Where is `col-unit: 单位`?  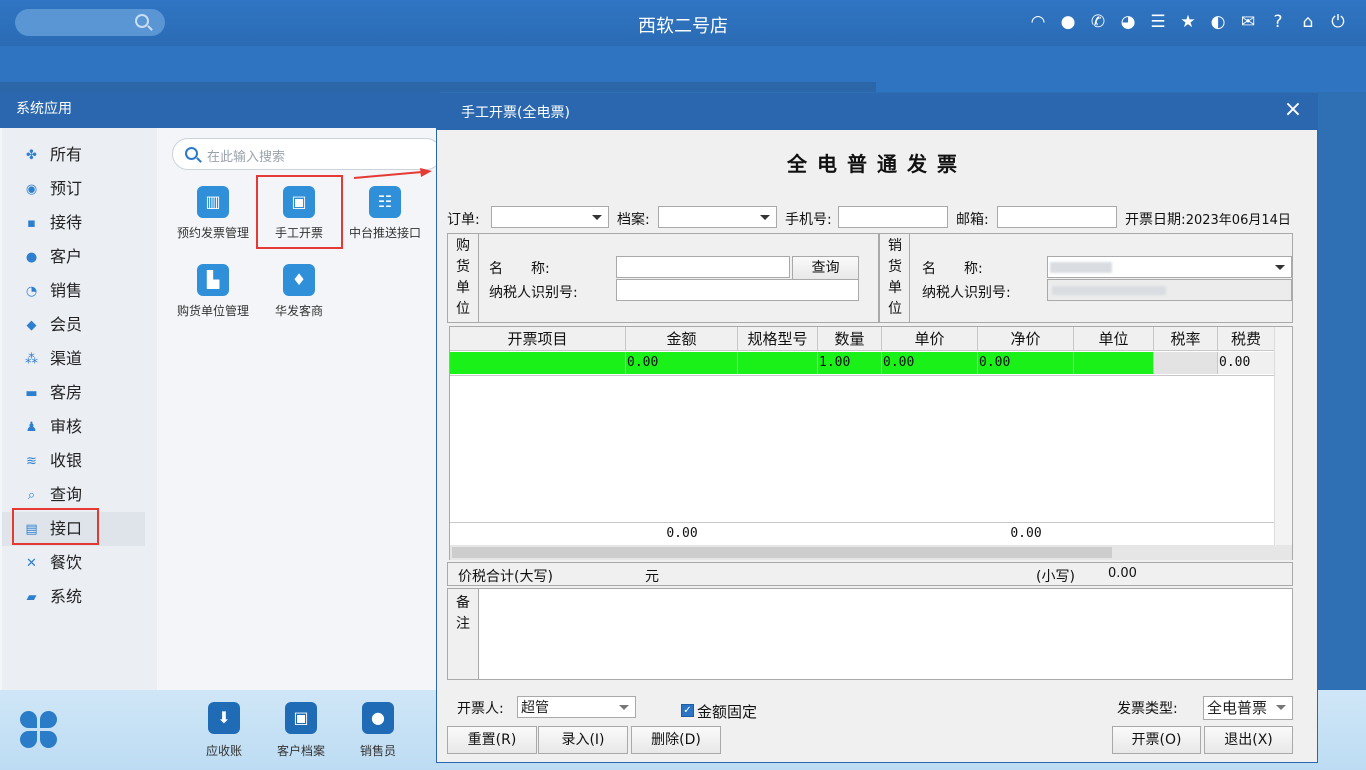
col-unit: 单位 is located at coordinates (1114, 339).